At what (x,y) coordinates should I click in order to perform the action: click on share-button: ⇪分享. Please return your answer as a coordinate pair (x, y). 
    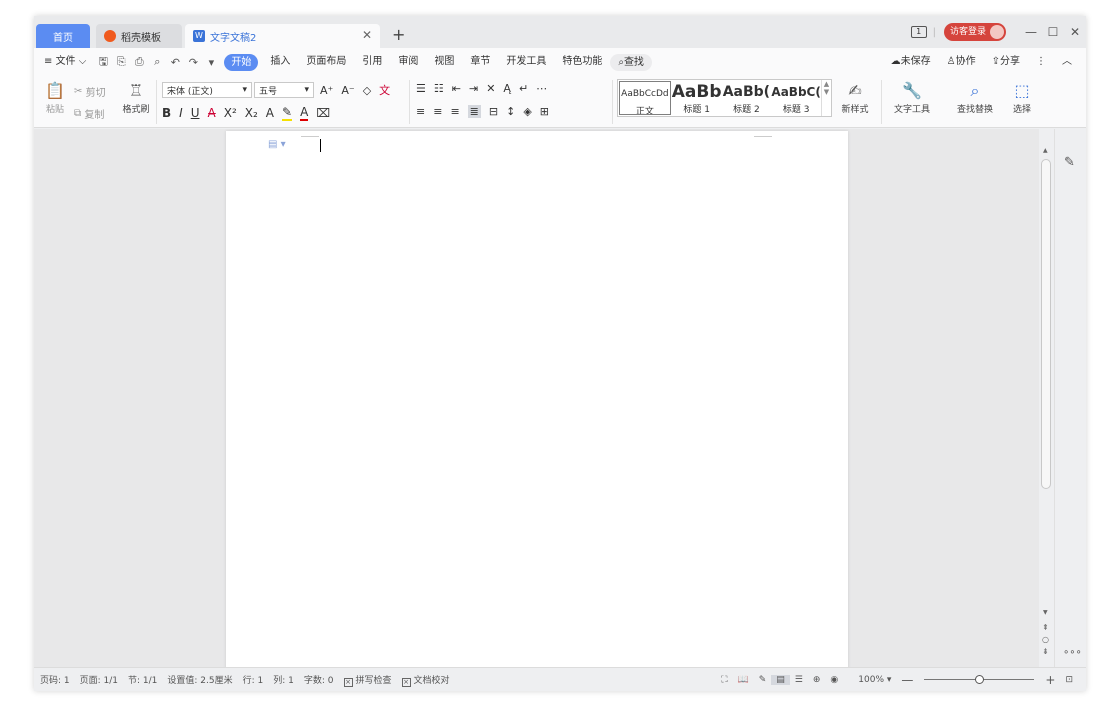
    Looking at the image, I should click on (1006, 62).